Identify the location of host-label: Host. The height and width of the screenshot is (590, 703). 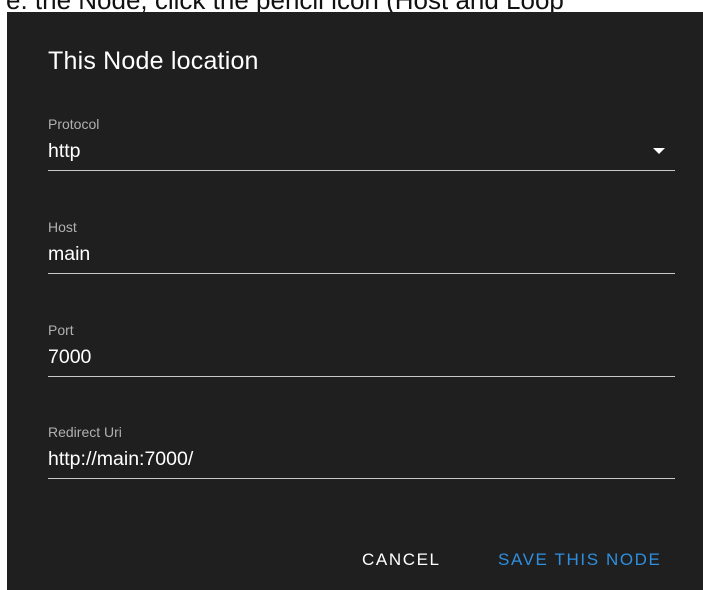
(62, 227).